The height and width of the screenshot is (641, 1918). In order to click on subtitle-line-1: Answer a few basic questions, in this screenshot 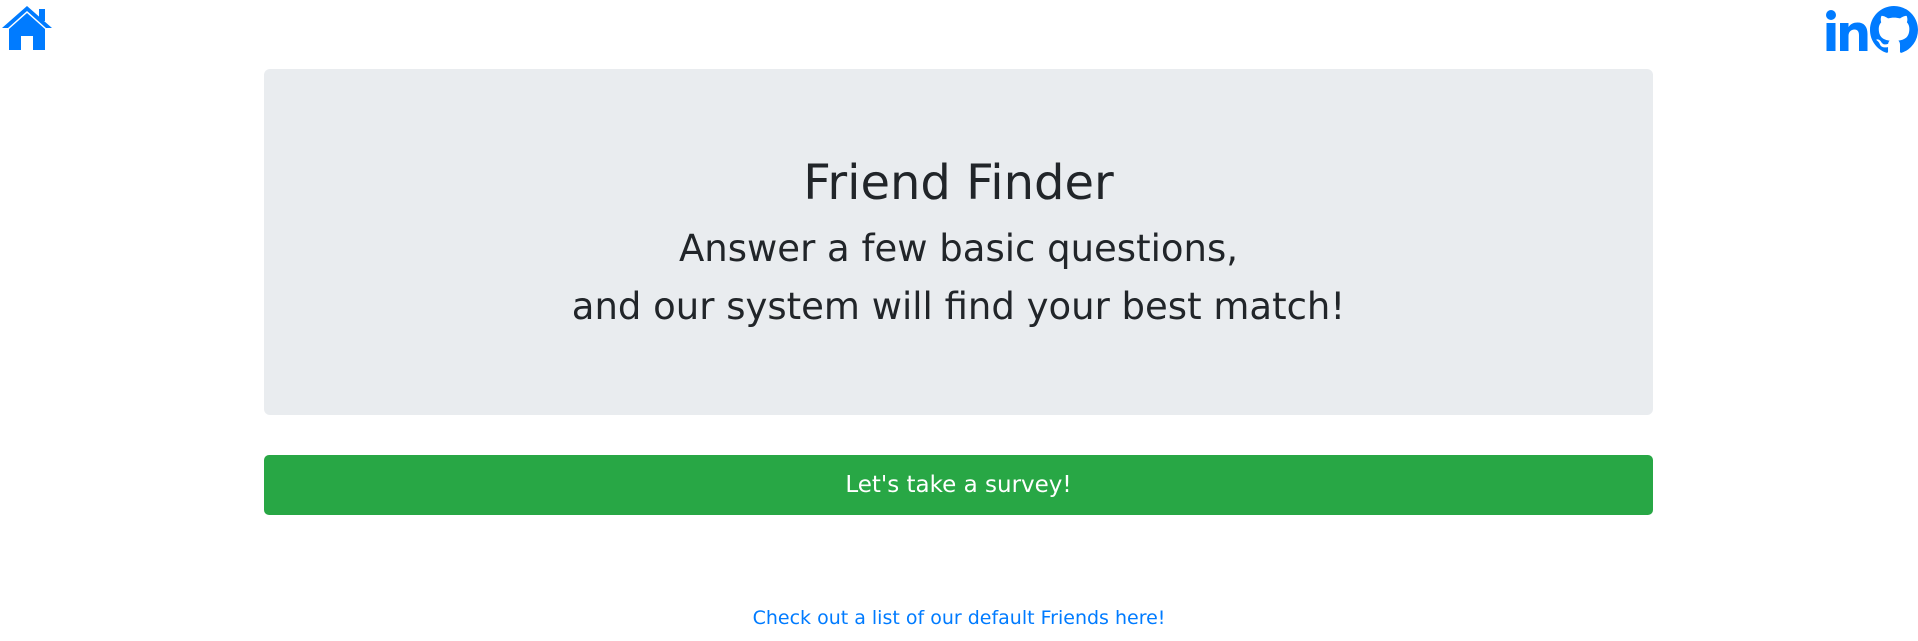, I will do `click(958, 248)`.